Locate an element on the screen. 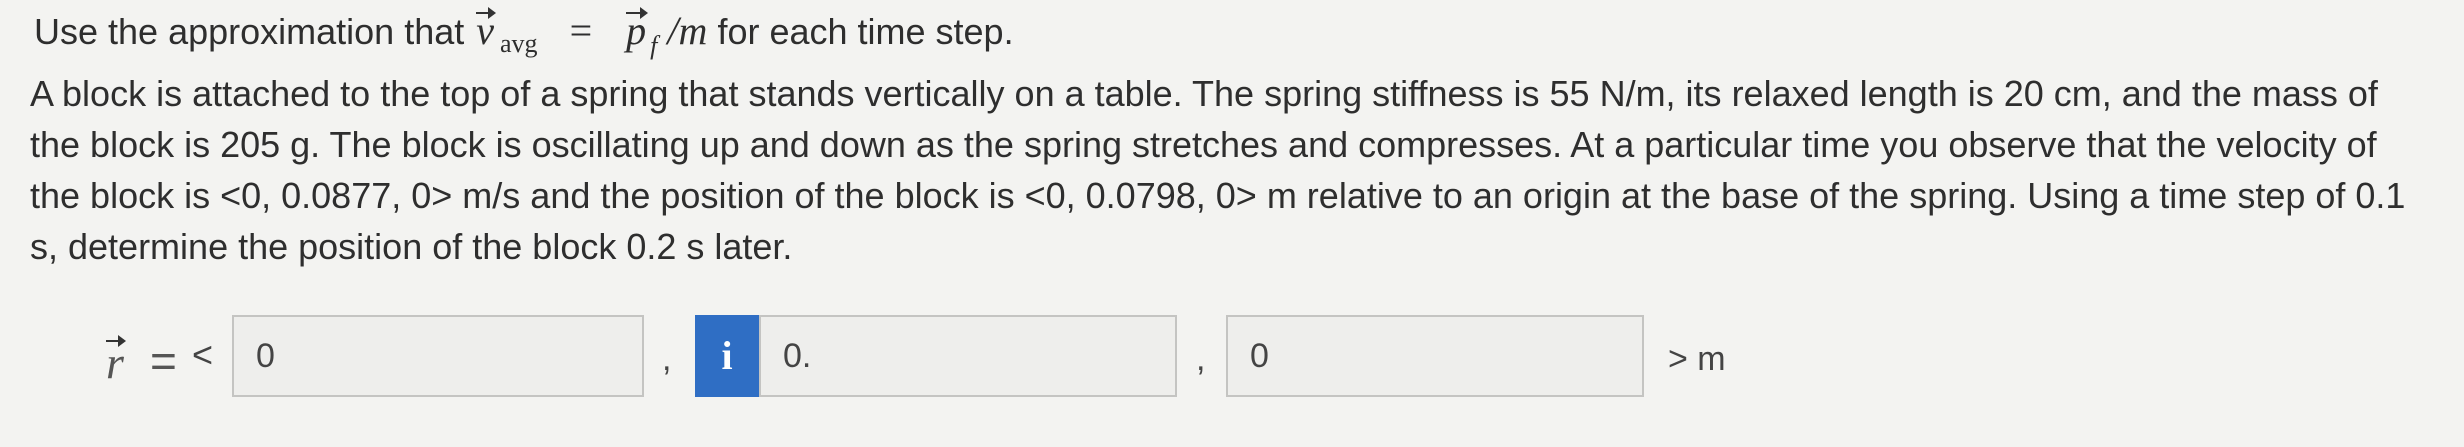  divide-symbol: / is located at coordinates (673, 30).